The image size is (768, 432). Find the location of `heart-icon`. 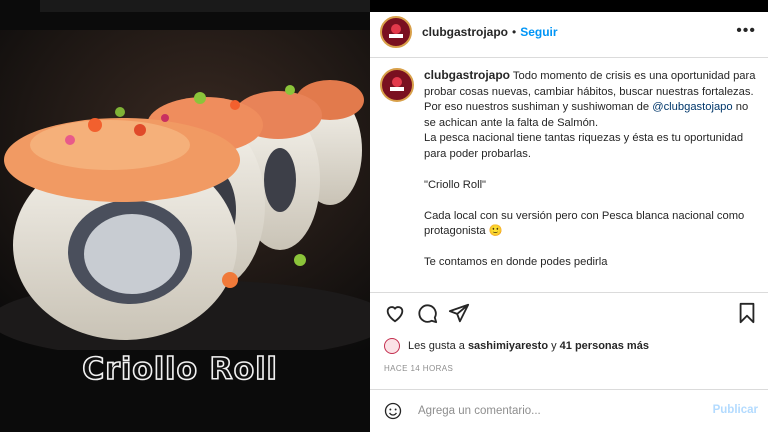

heart-icon is located at coordinates (395, 313).